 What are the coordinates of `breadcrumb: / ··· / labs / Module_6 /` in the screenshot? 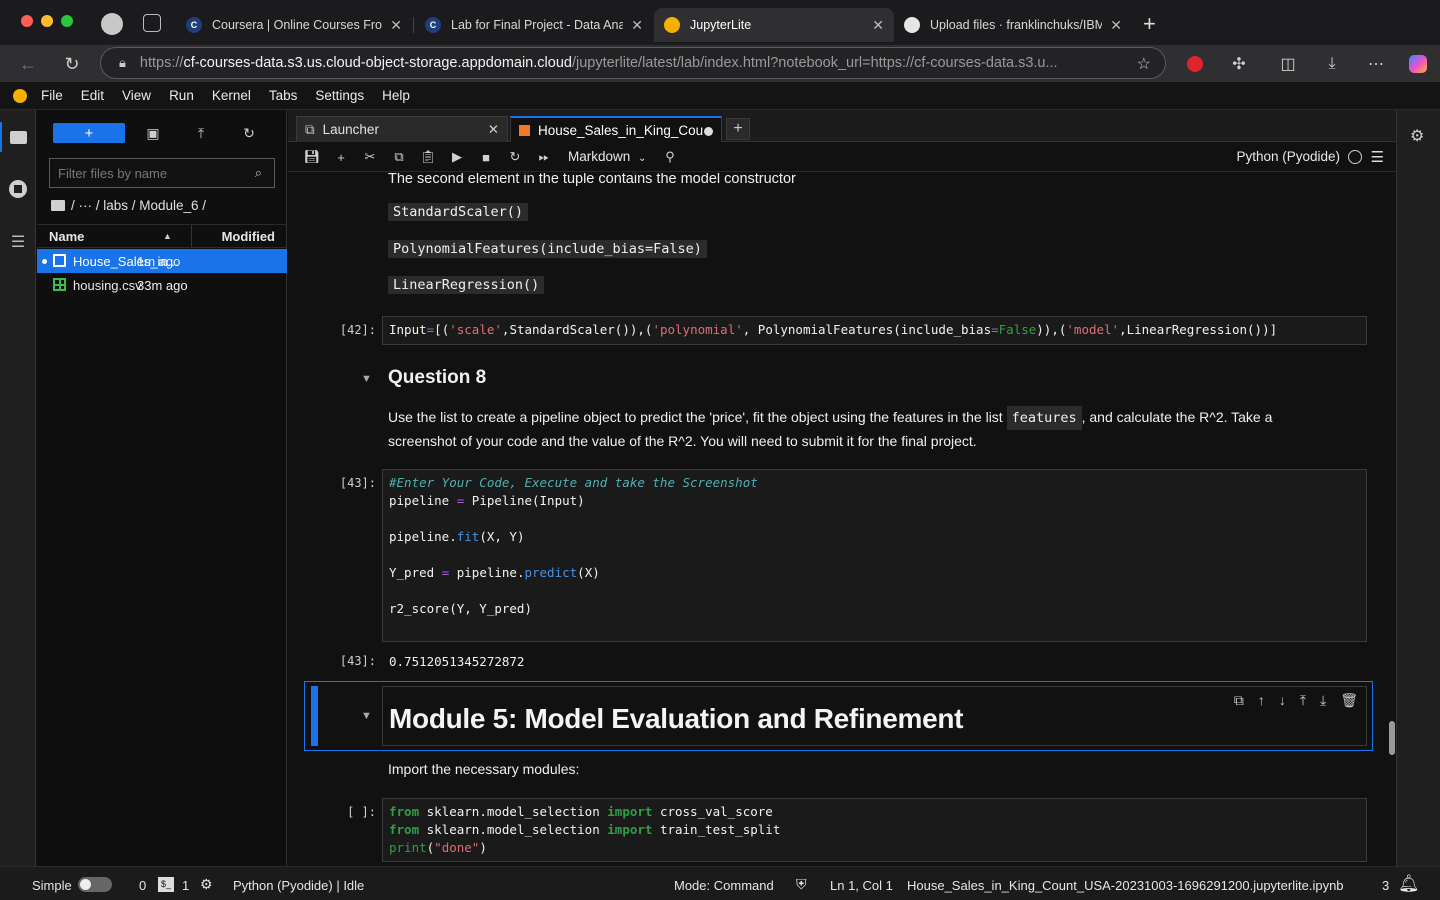 It's located at (128, 205).